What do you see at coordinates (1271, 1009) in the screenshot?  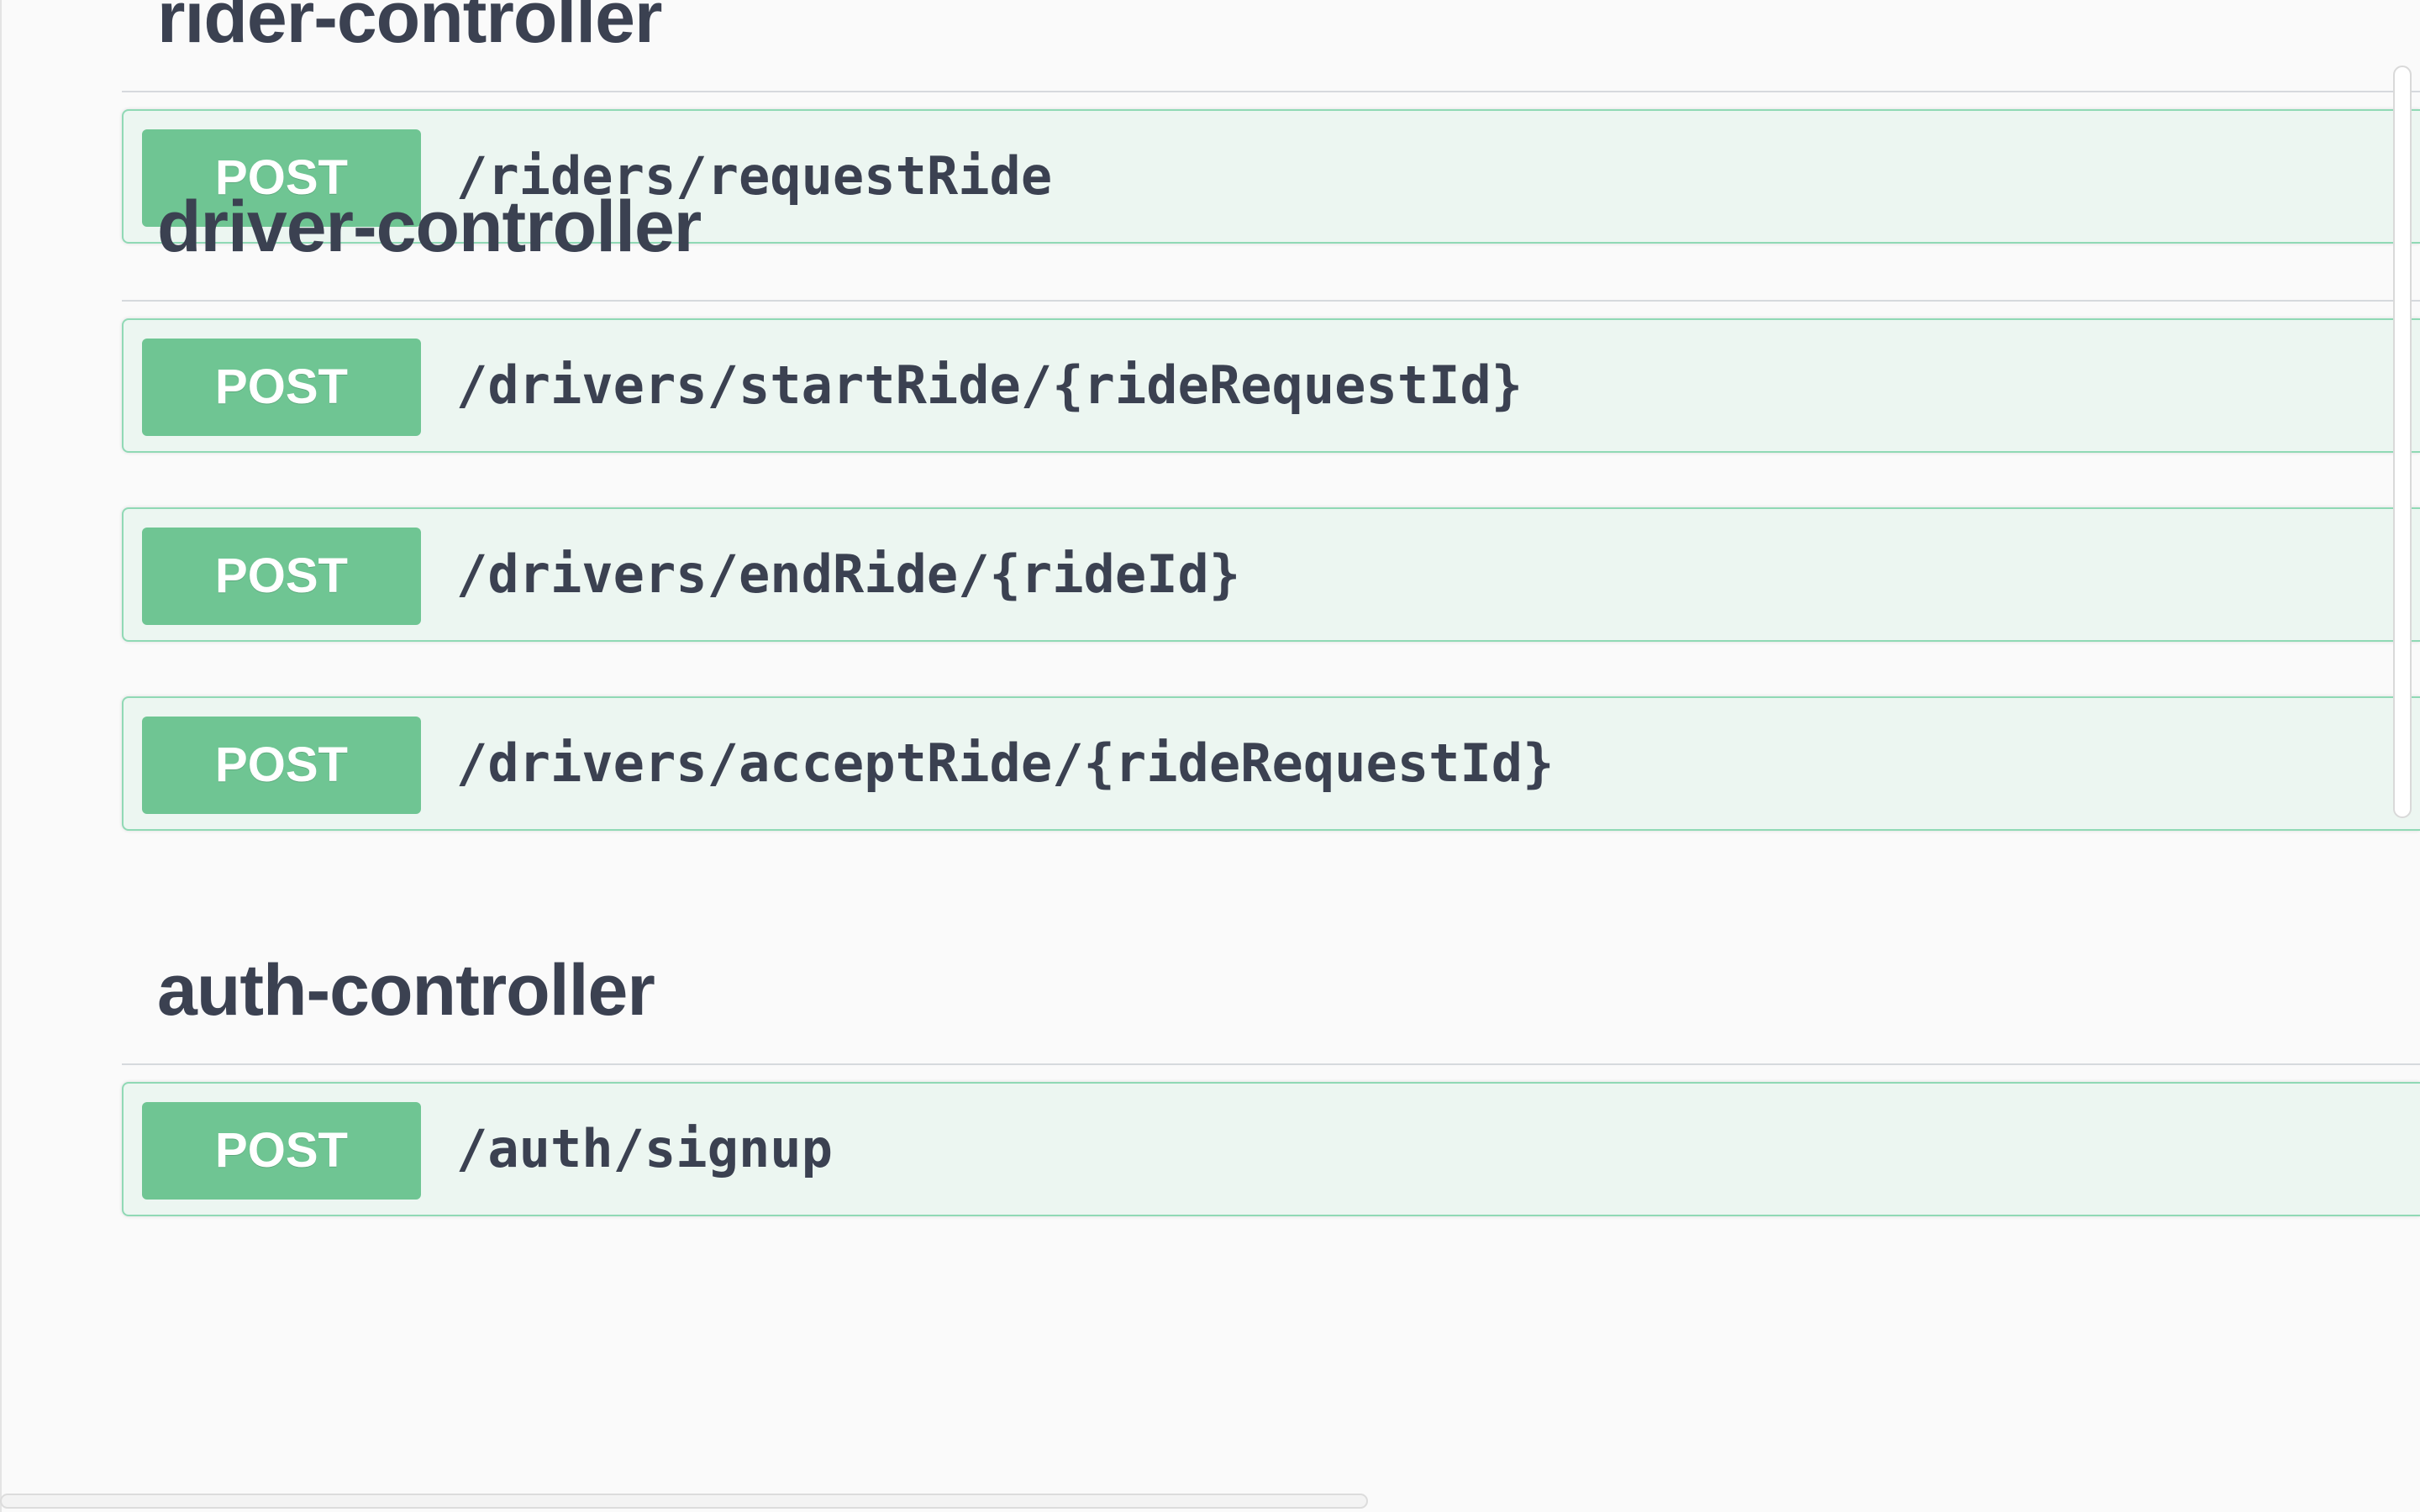 I see `tag-header-auth-controller: auth-controller` at bounding box center [1271, 1009].